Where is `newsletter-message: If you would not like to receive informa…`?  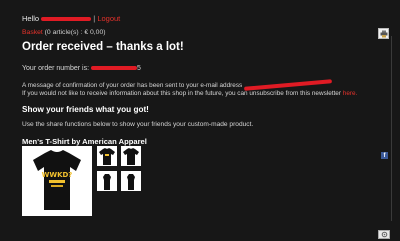
newsletter-message: If you would not like to receive informa… is located at coordinates (190, 93).